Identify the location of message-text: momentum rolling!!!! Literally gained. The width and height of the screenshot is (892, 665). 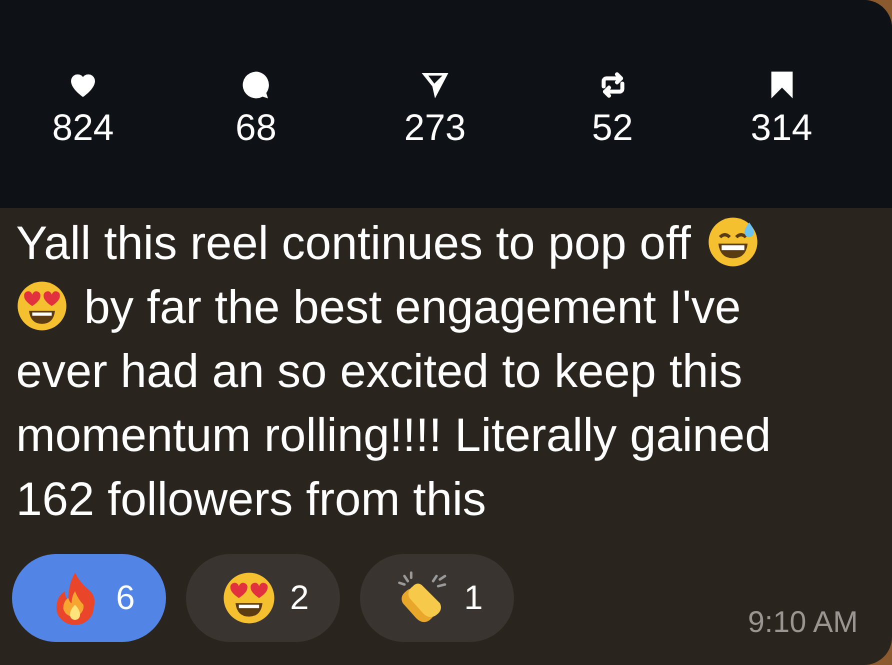
(393, 434).